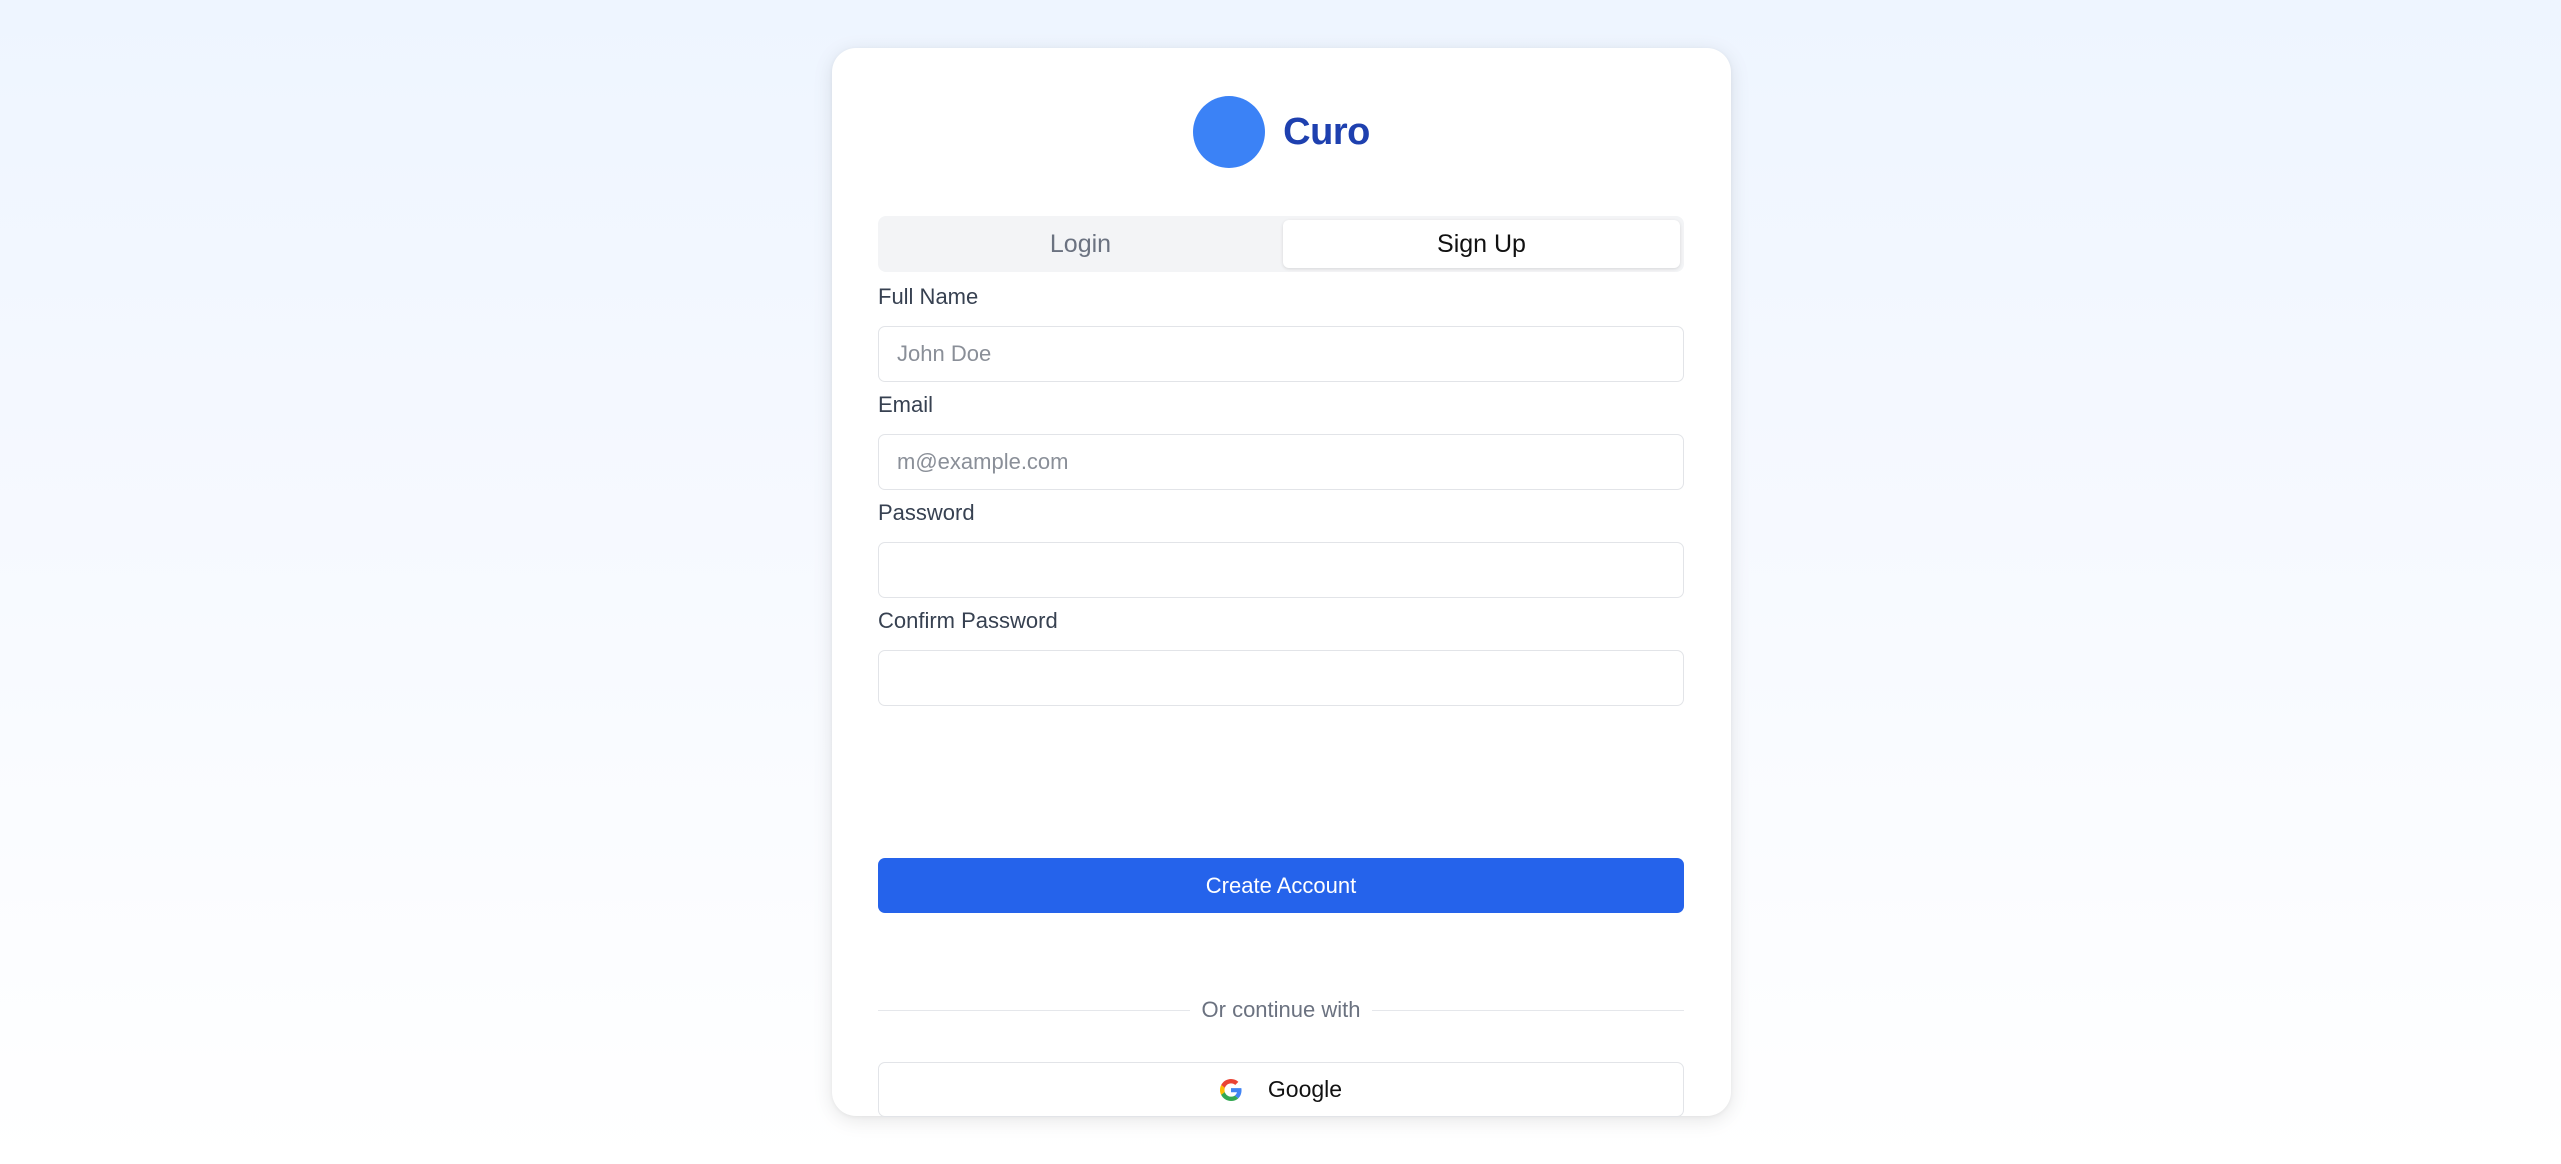  I want to click on confirm-password-input, so click(1281, 678).